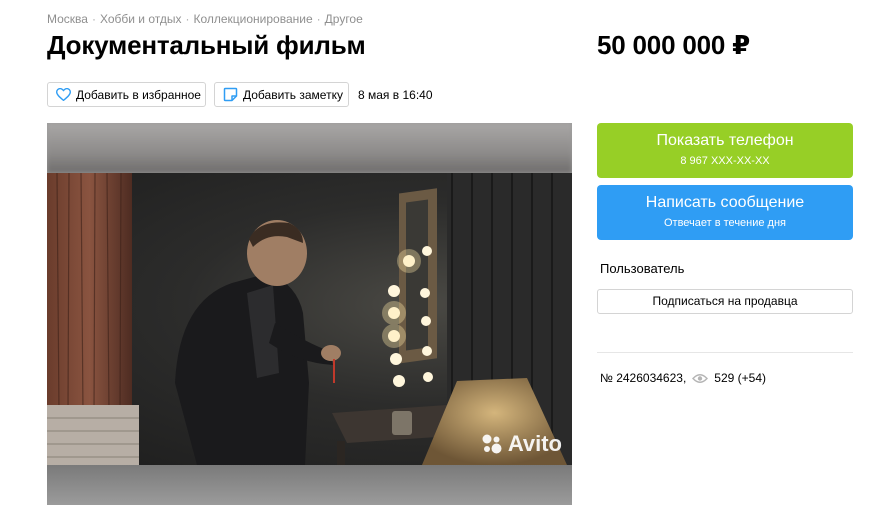  Describe the element at coordinates (725, 140) in the screenshot. I see `show-phone-label: Показать телефон` at that location.